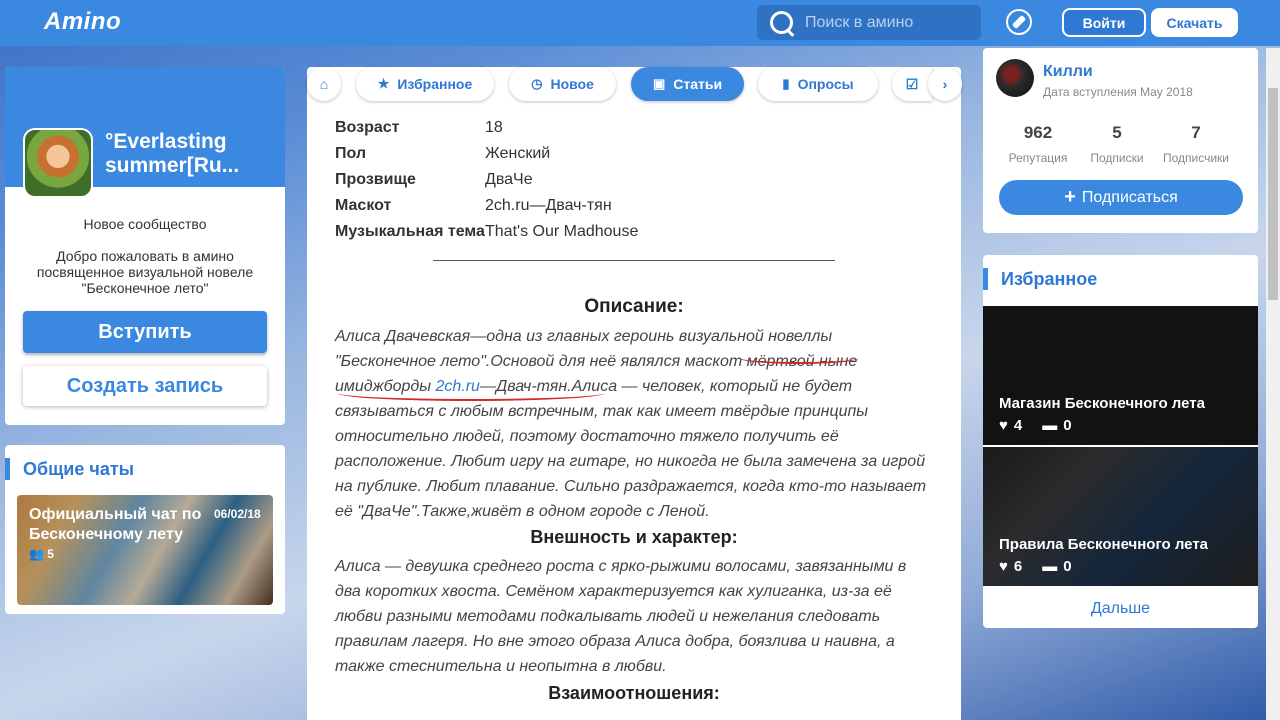 The width and height of the screenshot is (1280, 720). What do you see at coordinates (634, 306) in the screenshot?
I see `description-heading: Описание:` at bounding box center [634, 306].